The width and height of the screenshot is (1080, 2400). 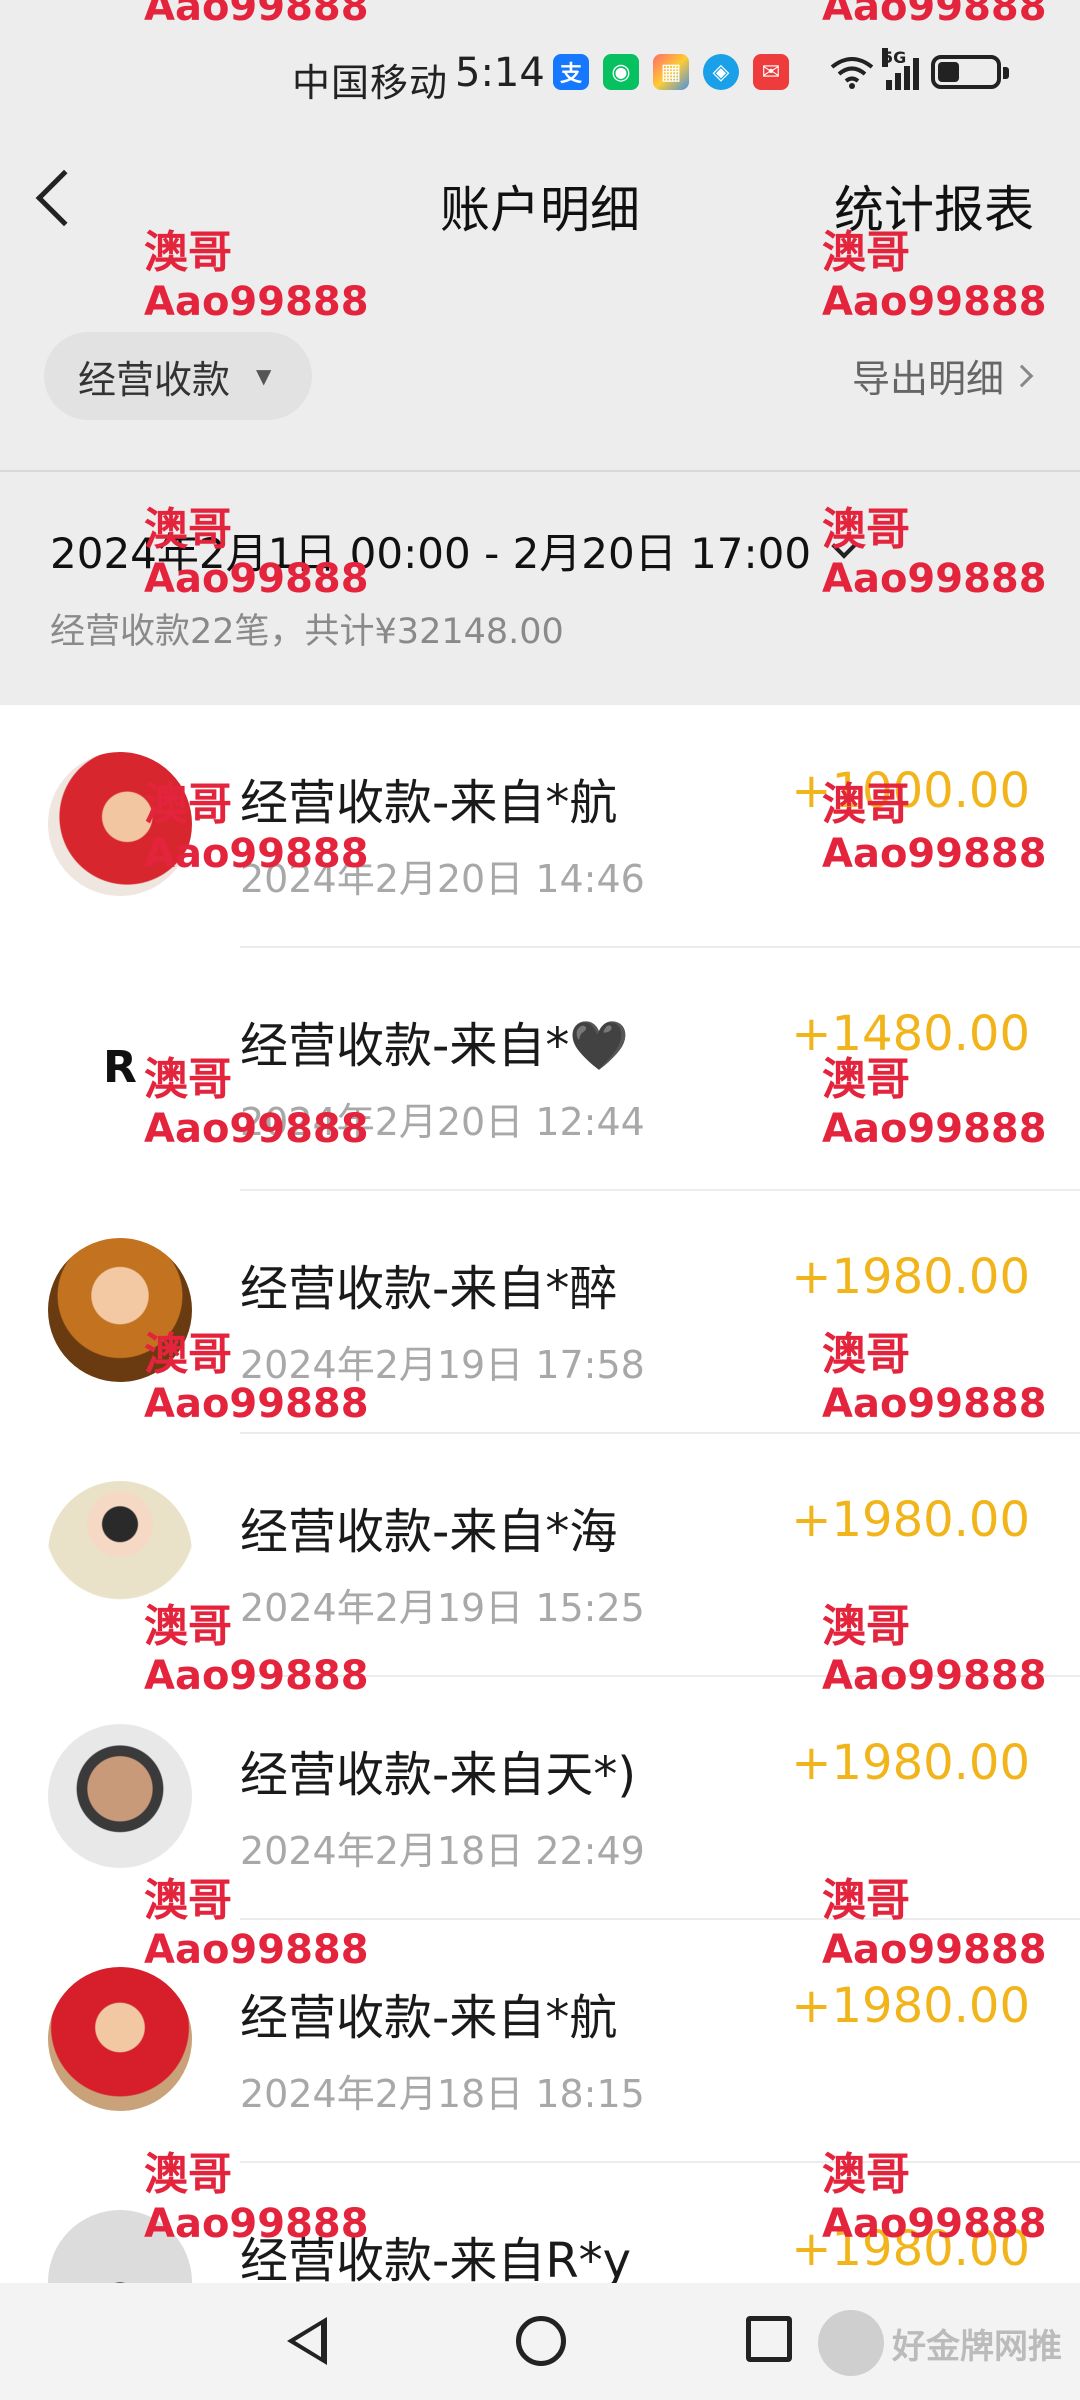 I want to click on transaction-date: 2024年2月19日 15:25, so click(x=442, y=1608).